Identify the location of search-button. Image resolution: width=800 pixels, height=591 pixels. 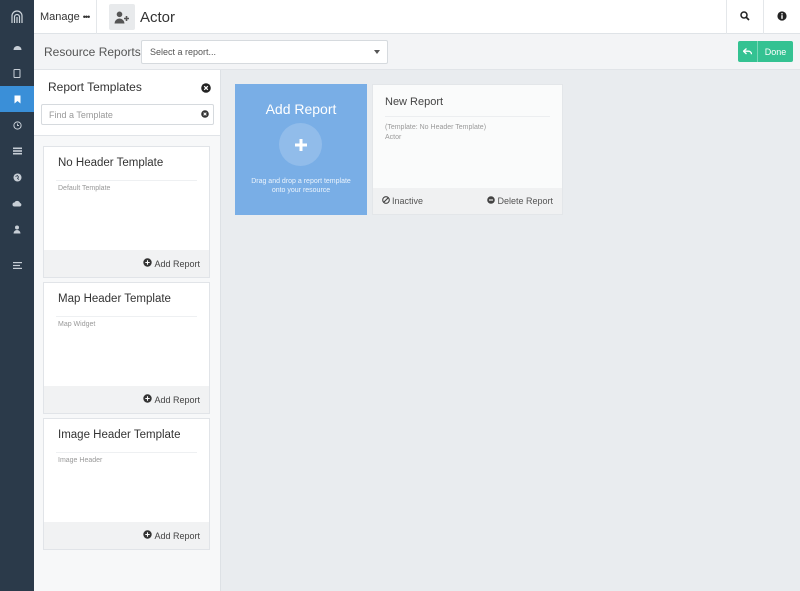
(745, 17).